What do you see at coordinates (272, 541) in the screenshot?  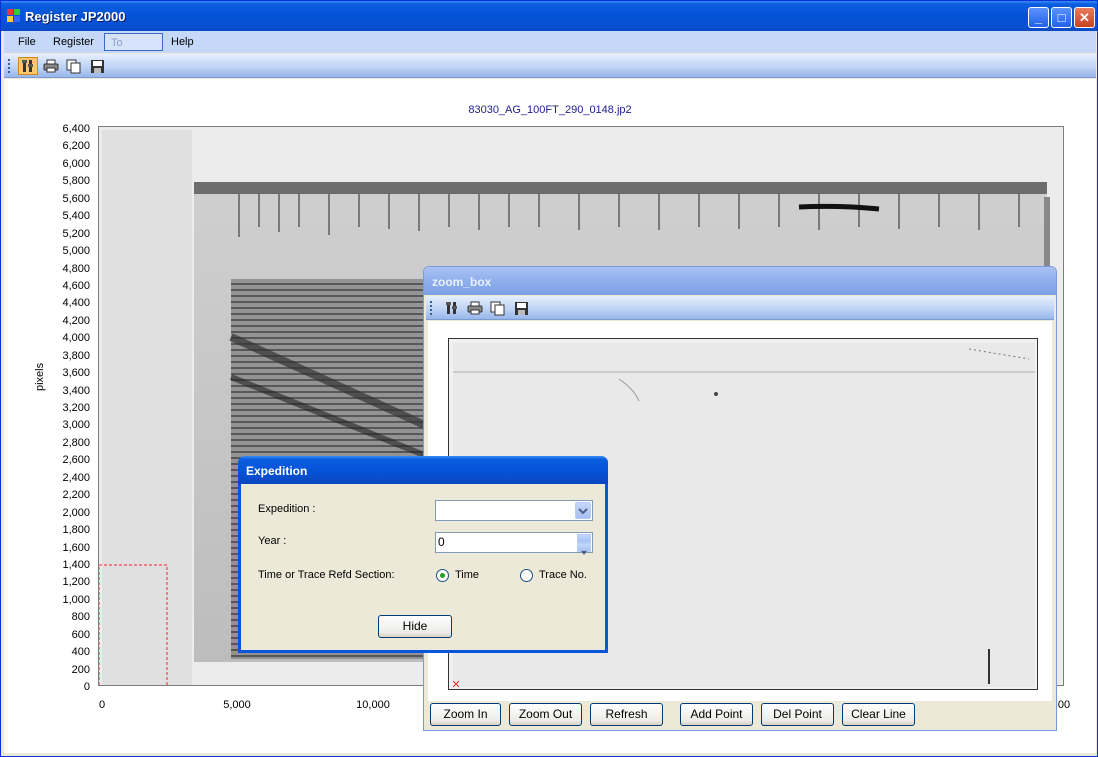 I see `year-label: Year :` at bounding box center [272, 541].